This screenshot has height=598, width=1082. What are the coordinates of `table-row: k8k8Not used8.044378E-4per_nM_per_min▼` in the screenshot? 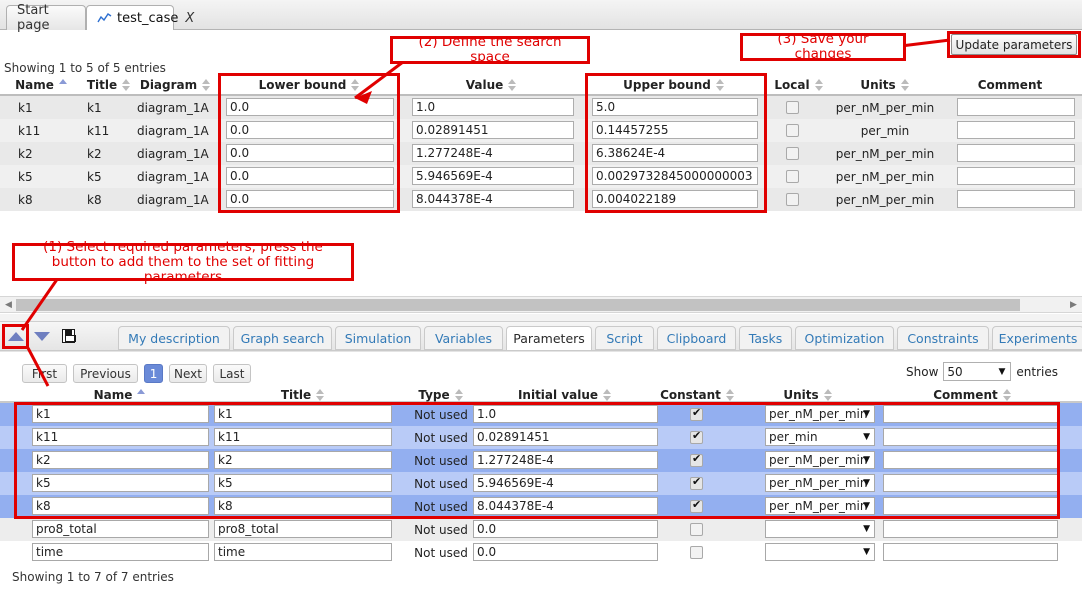 It's located at (541, 506).